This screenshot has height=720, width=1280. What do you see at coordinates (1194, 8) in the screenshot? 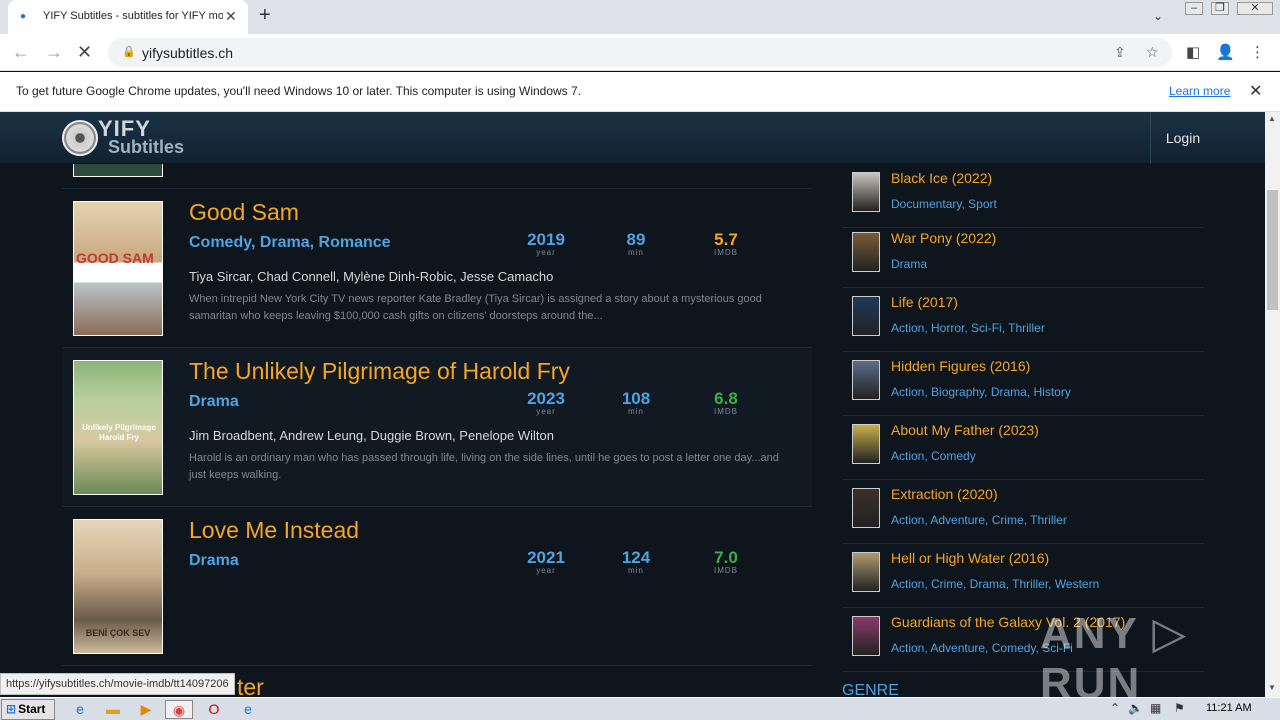
I see `minimize-button: –` at bounding box center [1194, 8].